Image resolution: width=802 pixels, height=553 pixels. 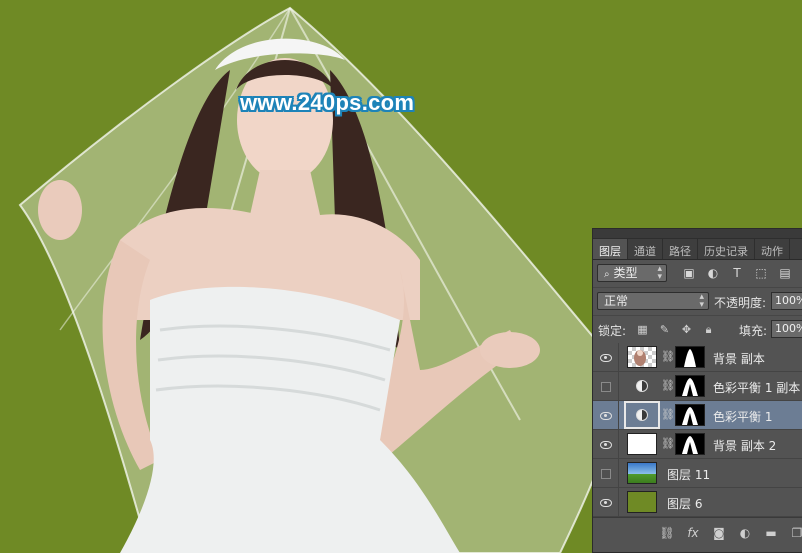 I want to click on layer-name: 色彩平衡 1 副本, so click(x=757, y=388).